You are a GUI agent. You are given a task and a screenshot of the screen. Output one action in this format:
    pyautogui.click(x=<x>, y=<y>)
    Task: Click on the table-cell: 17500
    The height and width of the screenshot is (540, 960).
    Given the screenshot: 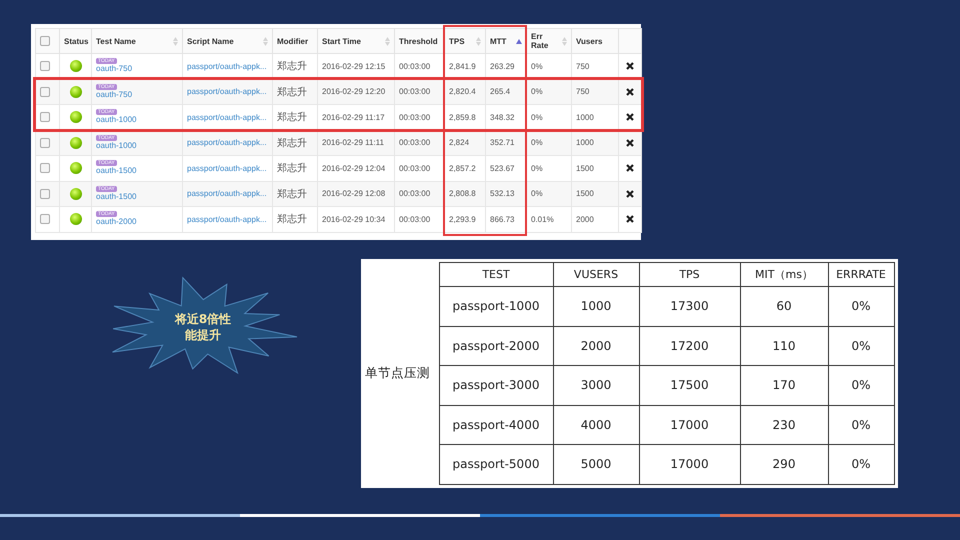 What is the action you would take?
    pyautogui.click(x=689, y=385)
    